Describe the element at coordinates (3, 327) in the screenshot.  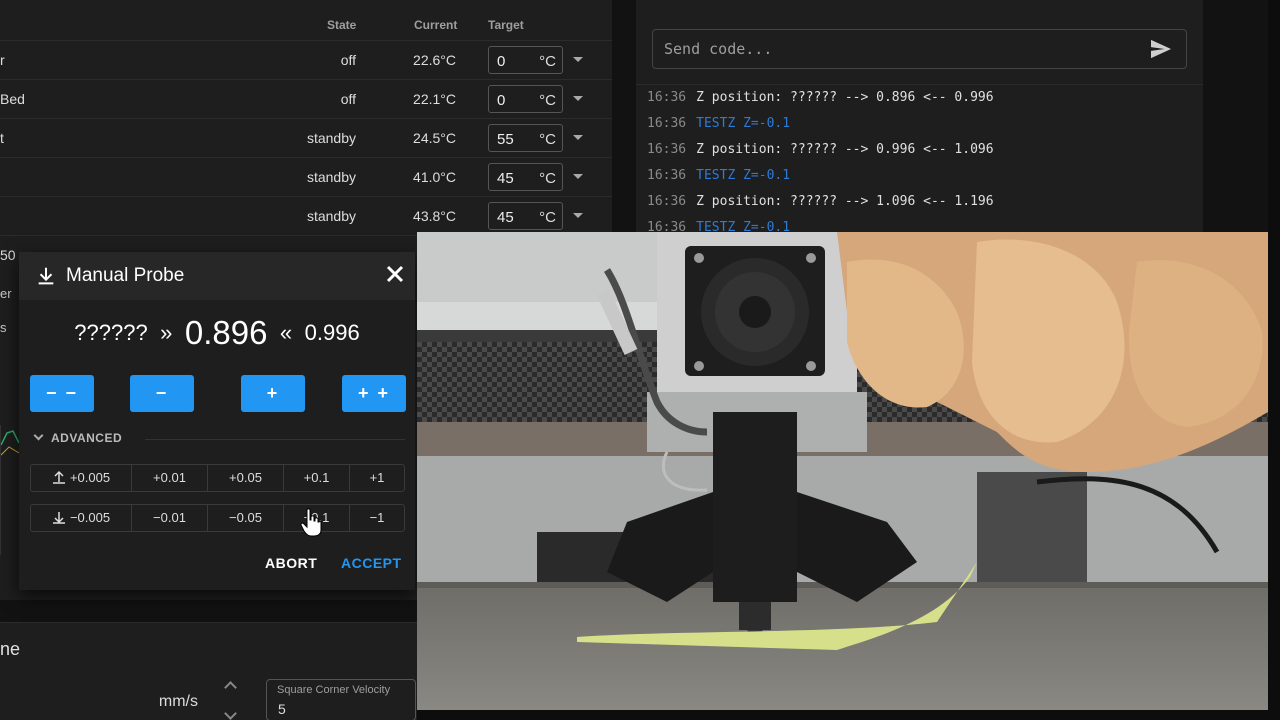
I see `side-label-fragment: s` at that location.